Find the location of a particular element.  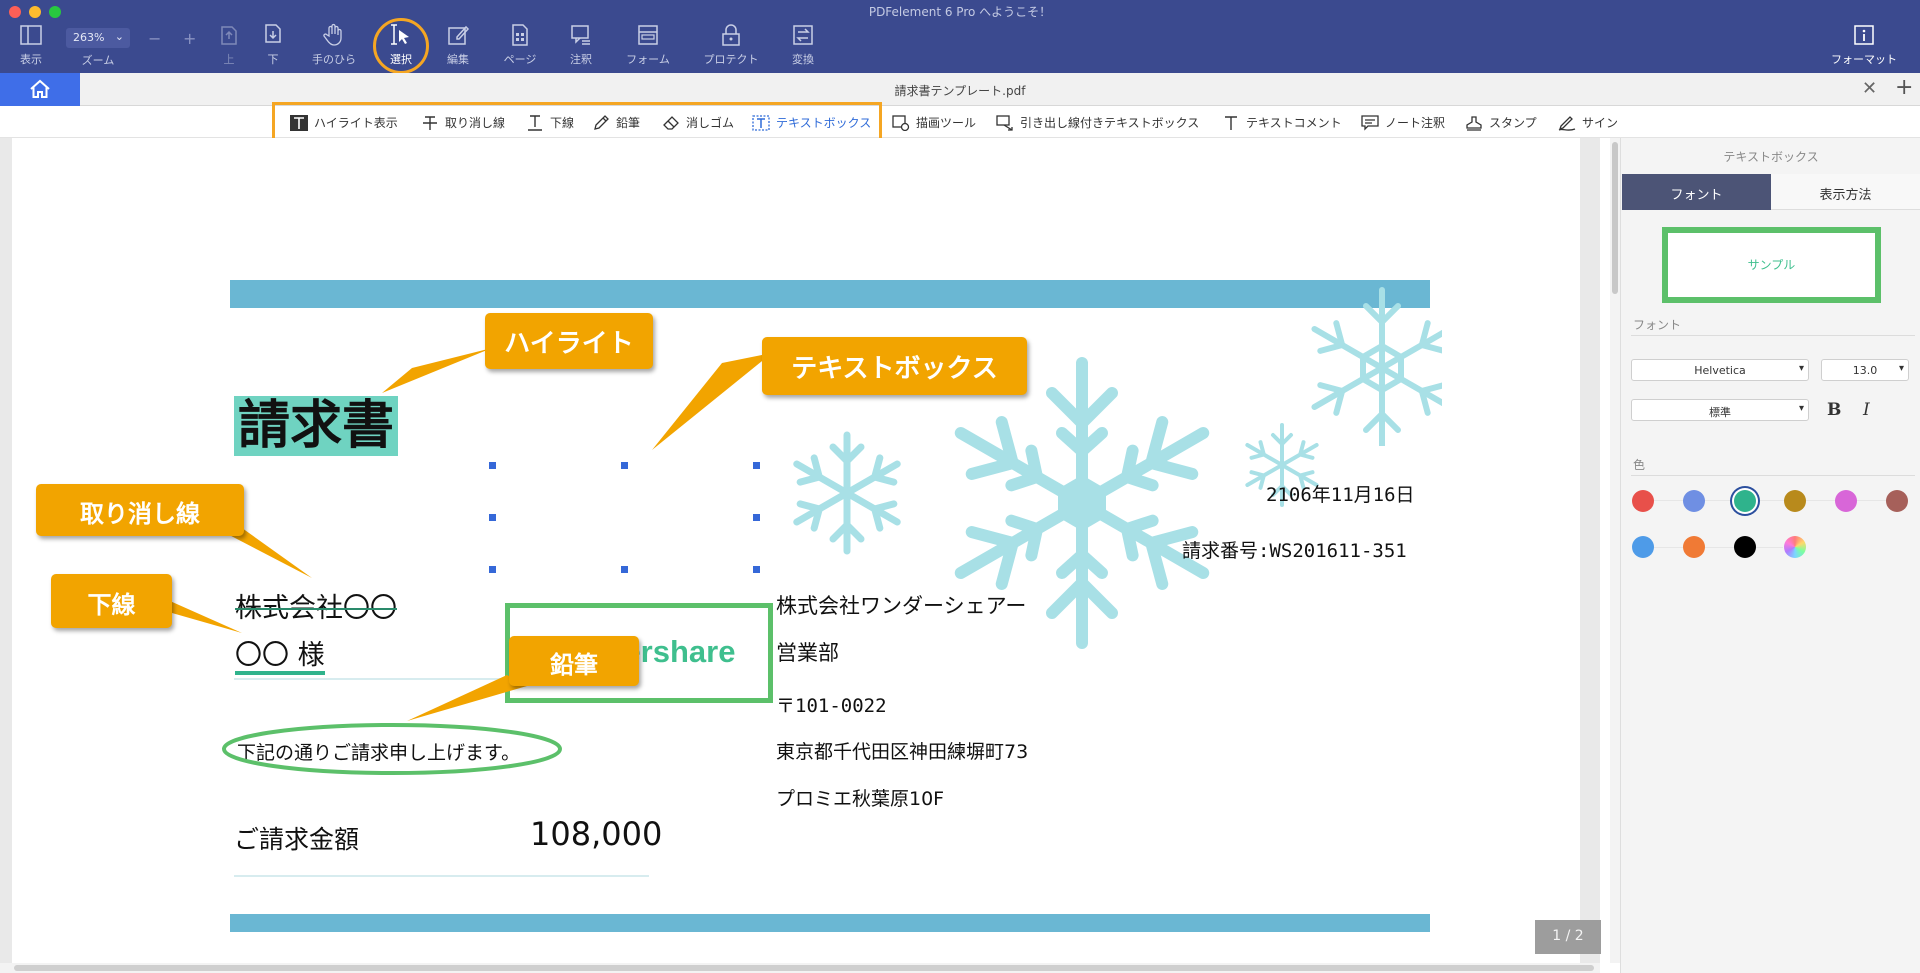

note-icon is located at coordinates (1370, 122).